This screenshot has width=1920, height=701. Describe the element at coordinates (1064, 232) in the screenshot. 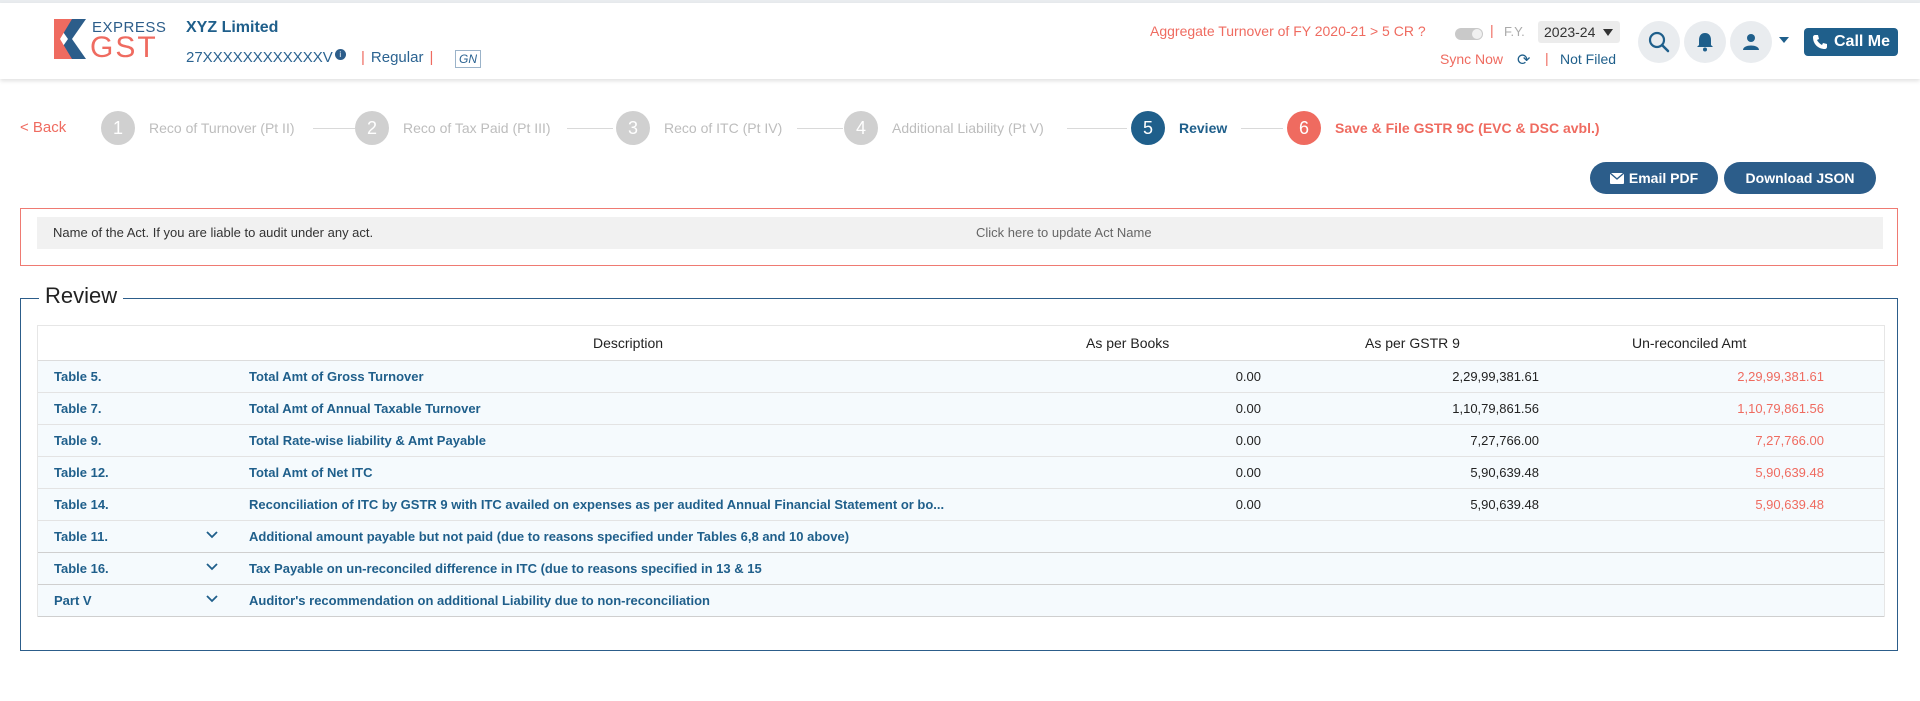

I see `update-act-name-link: Click here to update Act Name` at that location.